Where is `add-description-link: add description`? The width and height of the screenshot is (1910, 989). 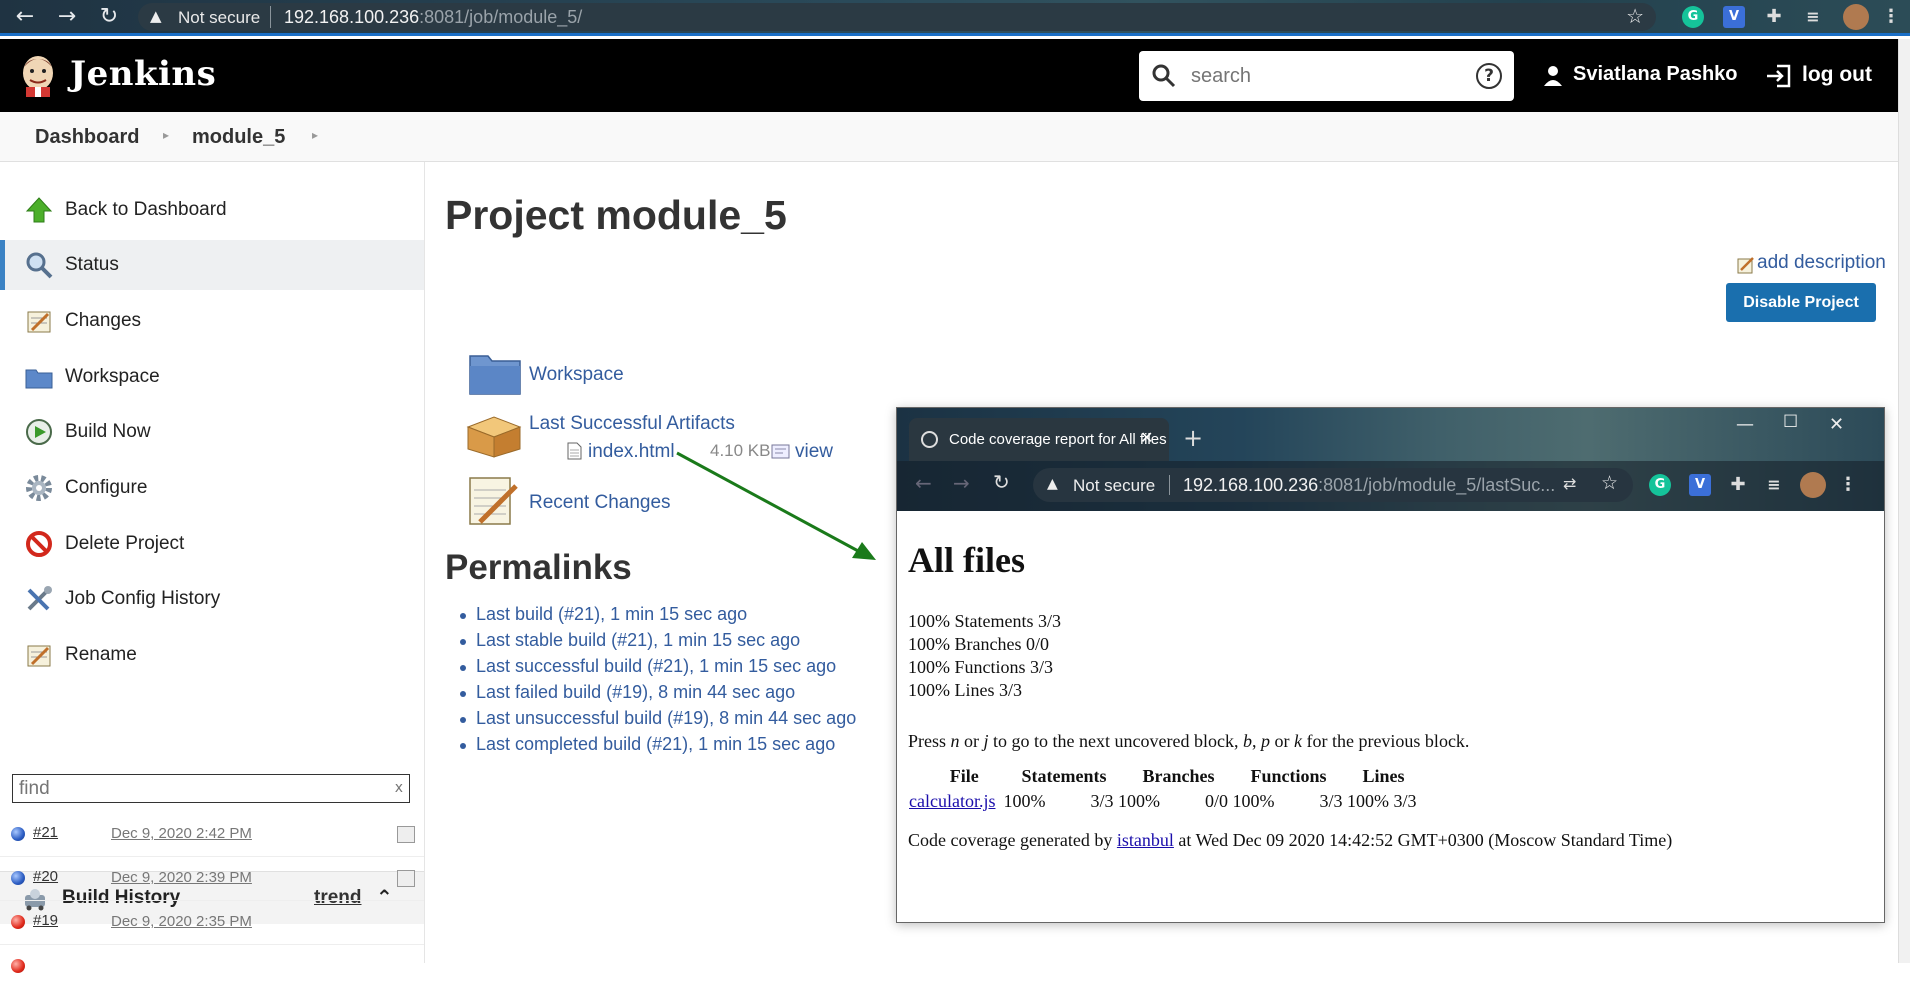 add-description-link: add description is located at coordinates (1821, 263).